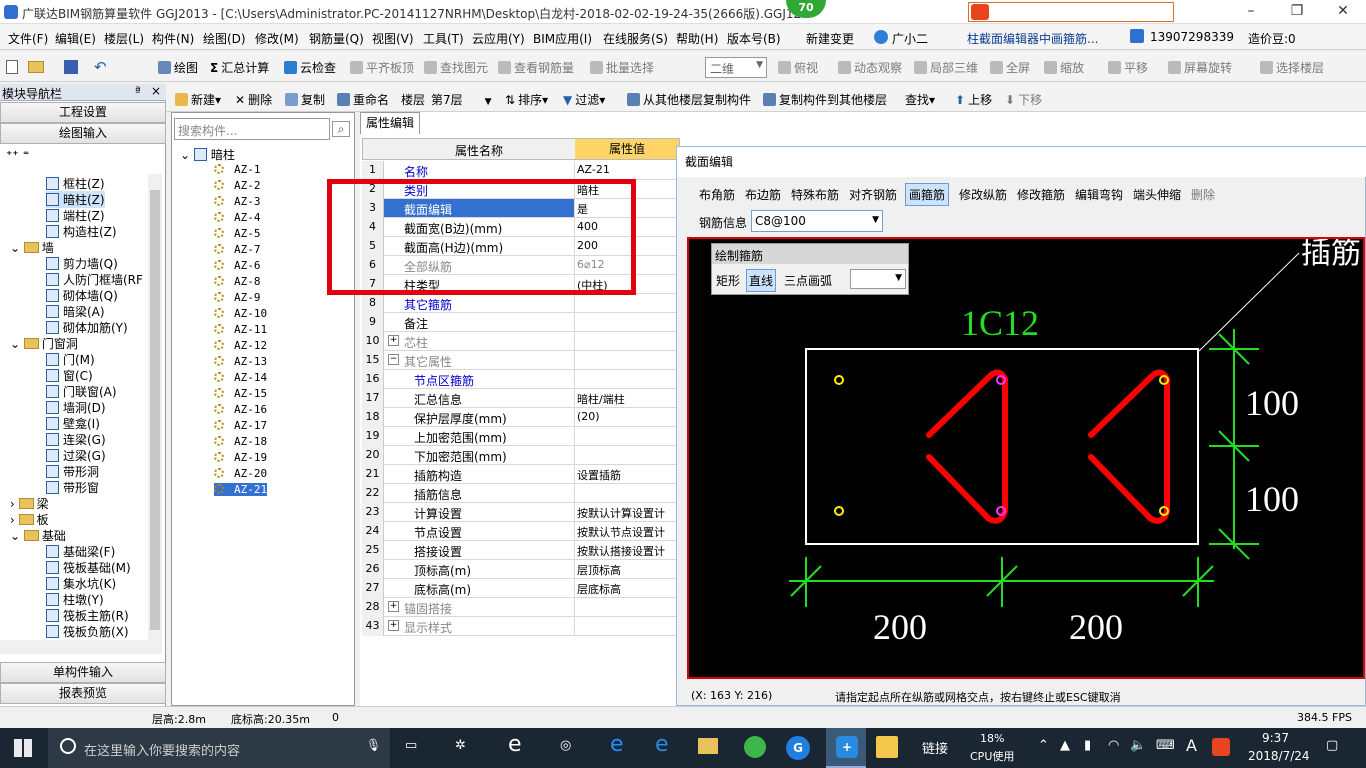 The height and width of the screenshot is (768, 1366). What do you see at coordinates (36, 67) in the screenshot?
I see `open-file-icon` at bounding box center [36, 67].